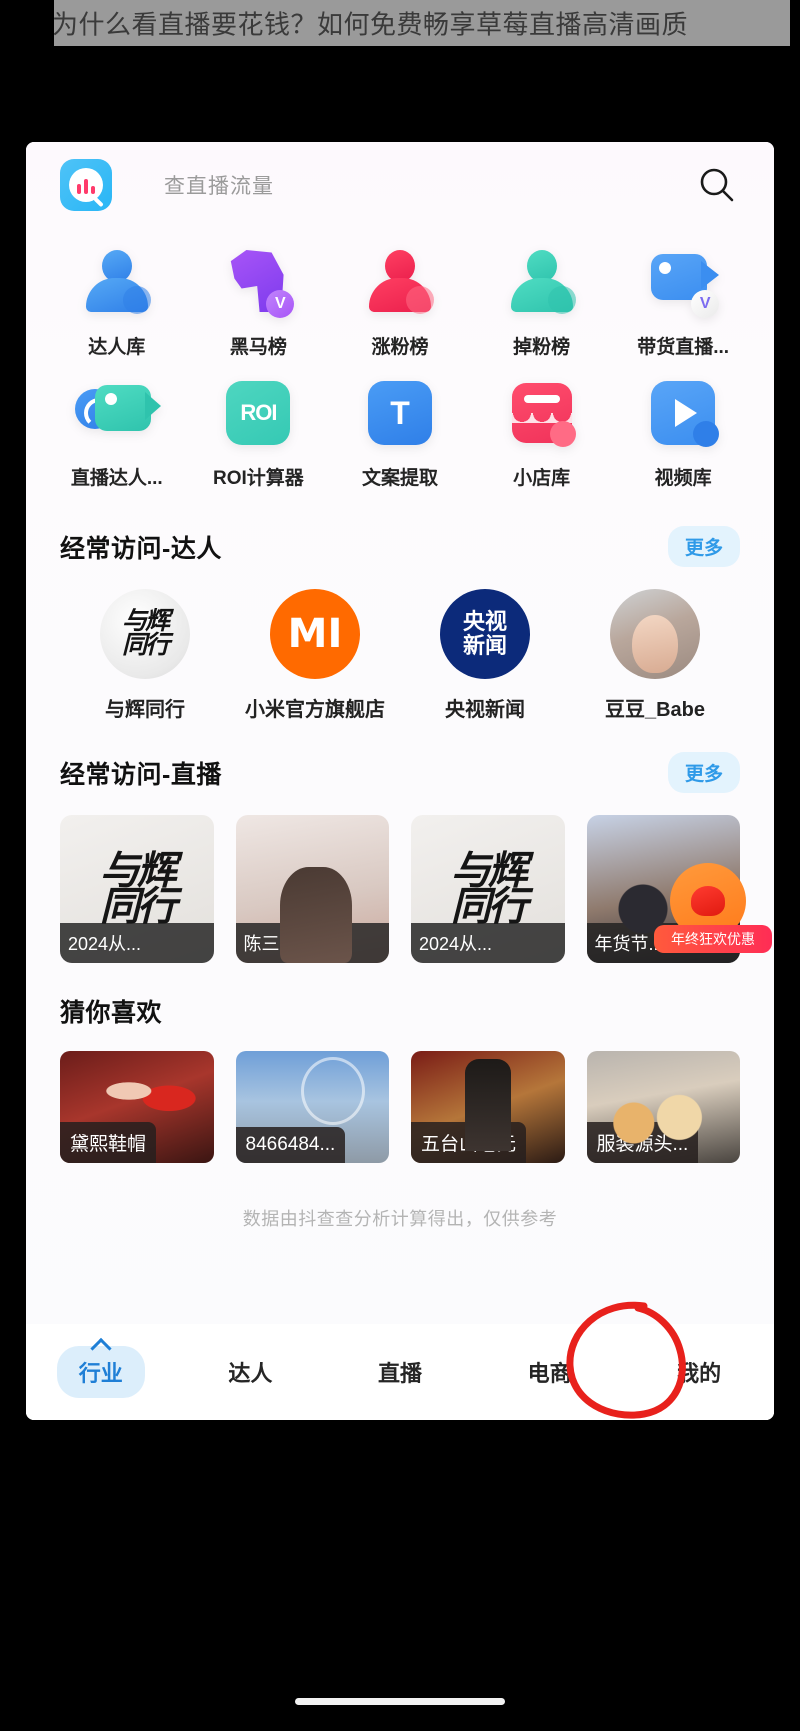  Describe the element at coordinates (542, 347) in the screenshot. I see `tool-label: 掉粉榜` at that location.